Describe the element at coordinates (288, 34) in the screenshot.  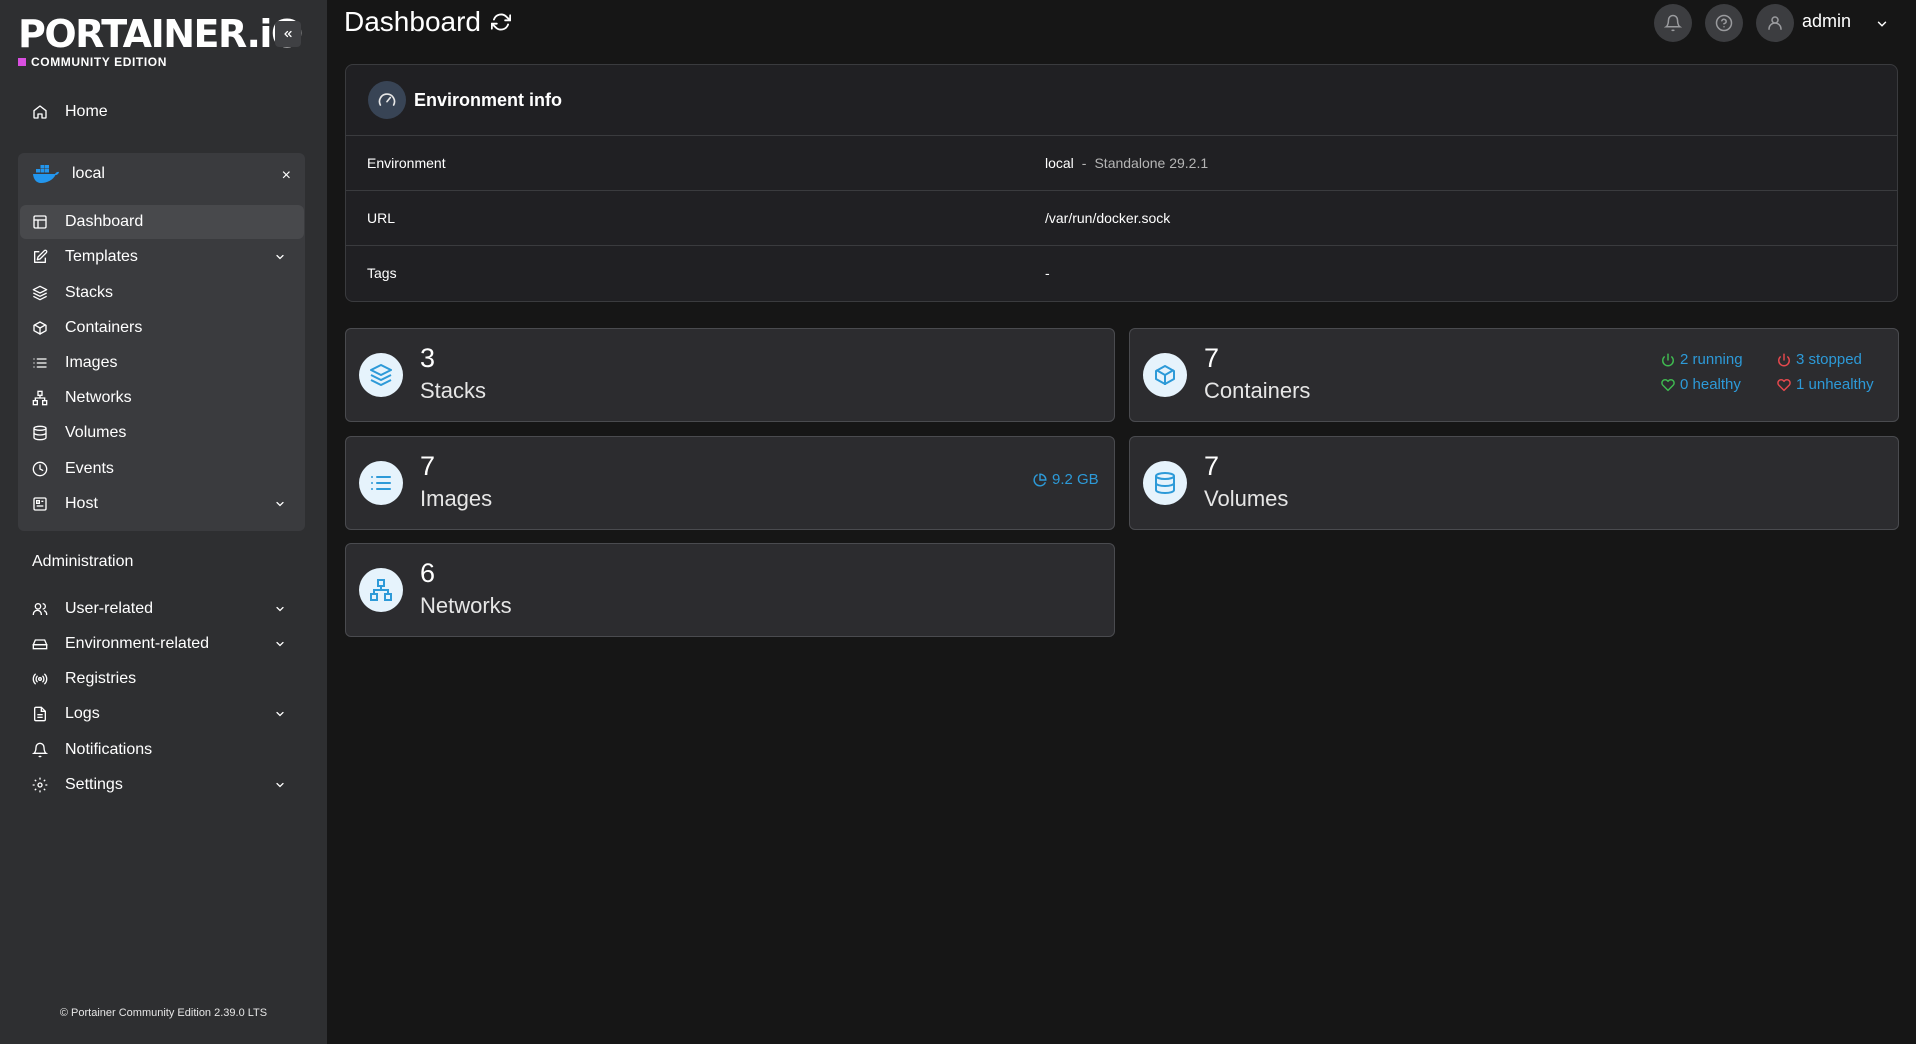
I see `collapse-sidebar-button` at that location.